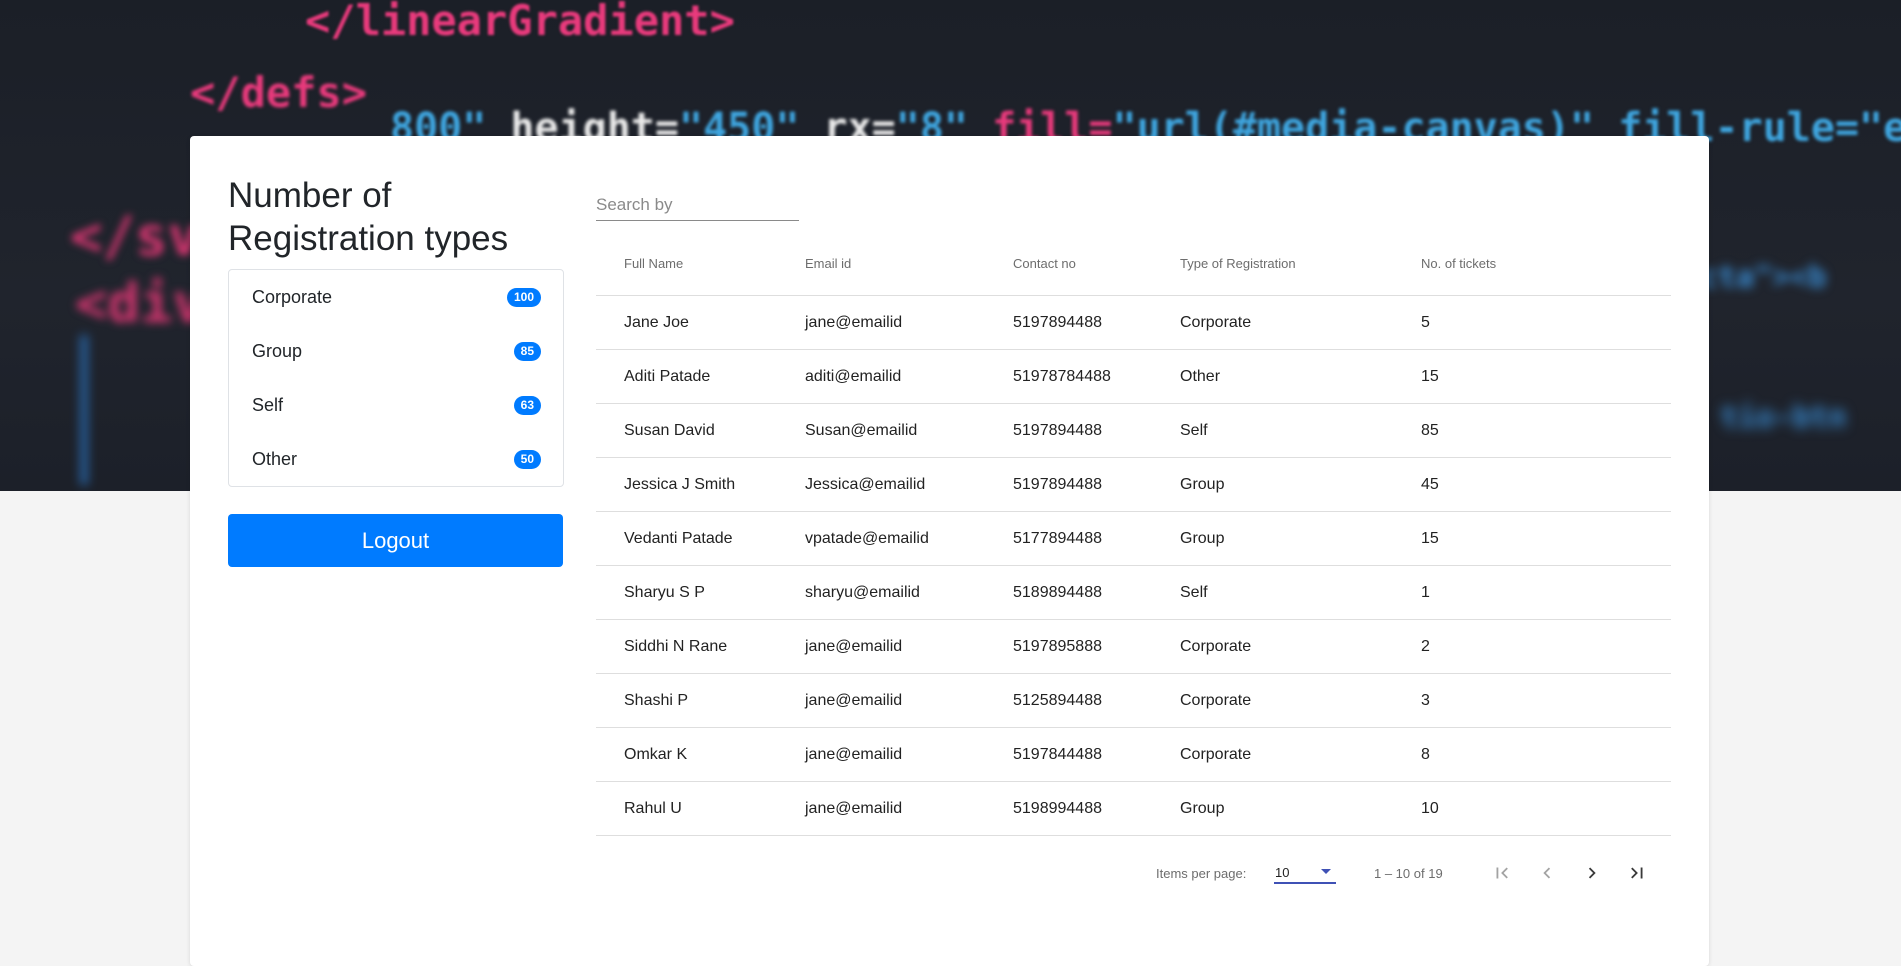 This screenshot has height=966, width=1901. Describe the element at coordinates (700, 808) in the screenshot. I see `cell-full-name: Rahul U` at that location.